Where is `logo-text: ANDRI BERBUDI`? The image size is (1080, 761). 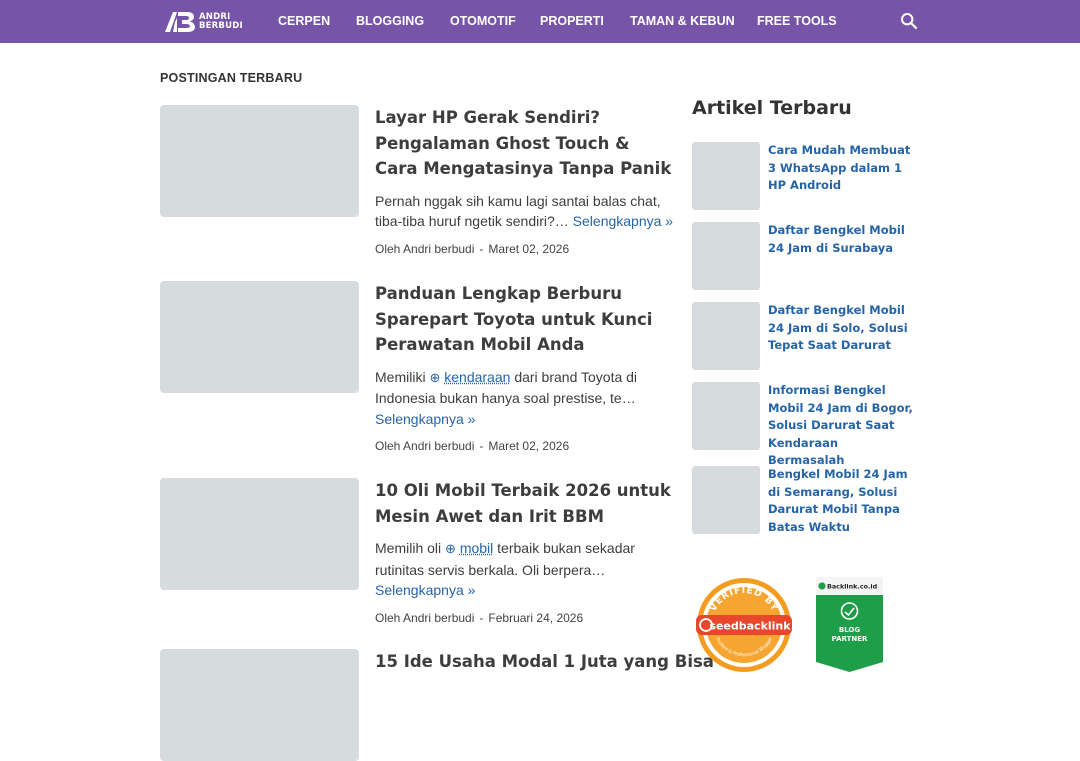 logo-text: ANDRI BERBUDI is located at coordinates (221, 22).